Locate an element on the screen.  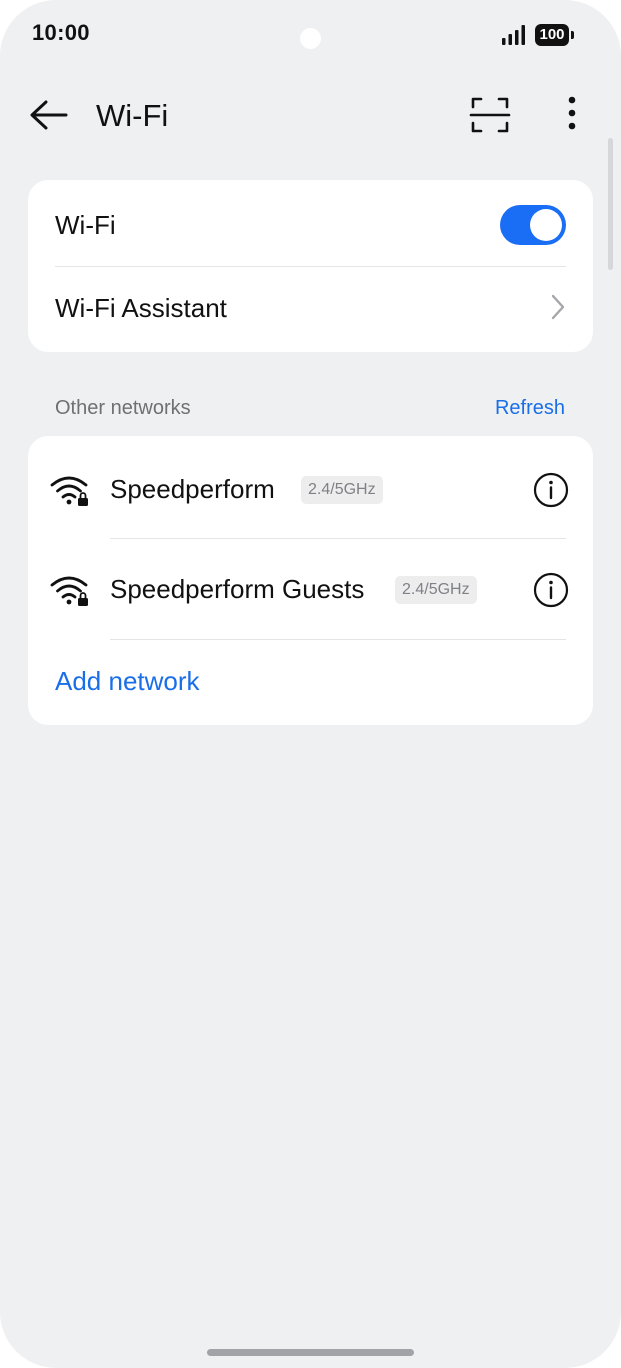
wifi-assistant-item: Wi-Fi Assistant is located at coordinates (141, 308).